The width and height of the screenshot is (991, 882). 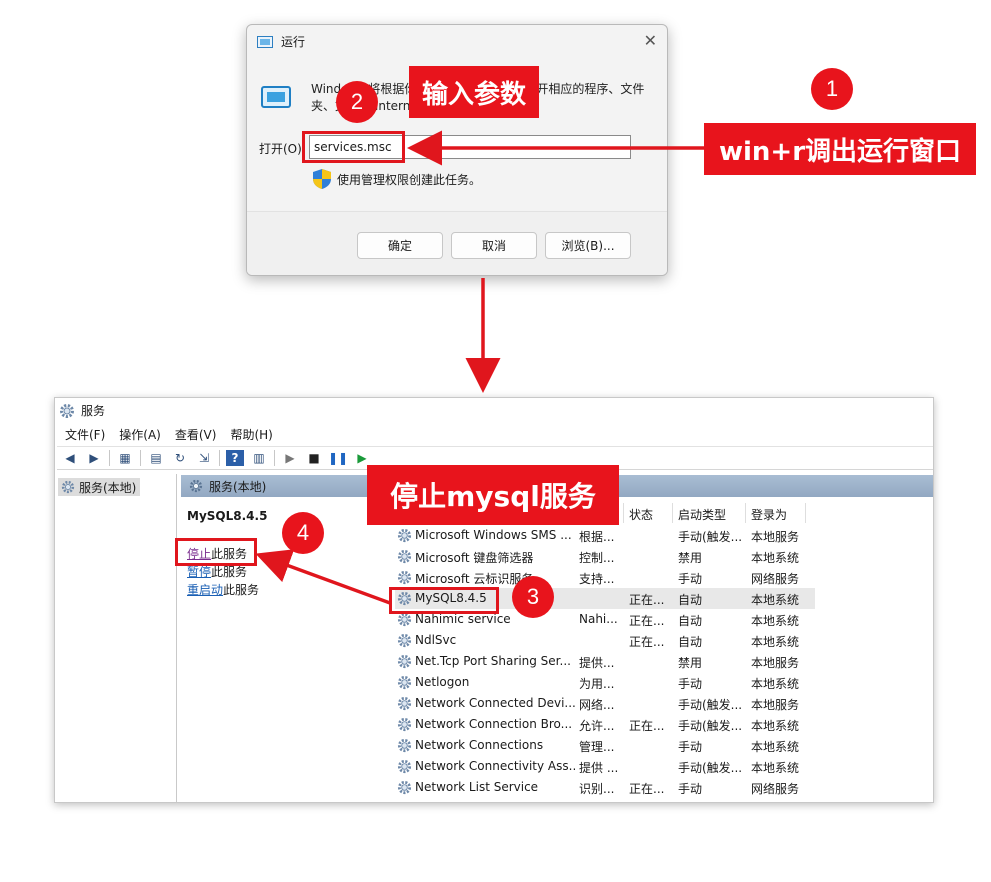 I want to click on export-icon: ⇲, so click(x=204, y=458).